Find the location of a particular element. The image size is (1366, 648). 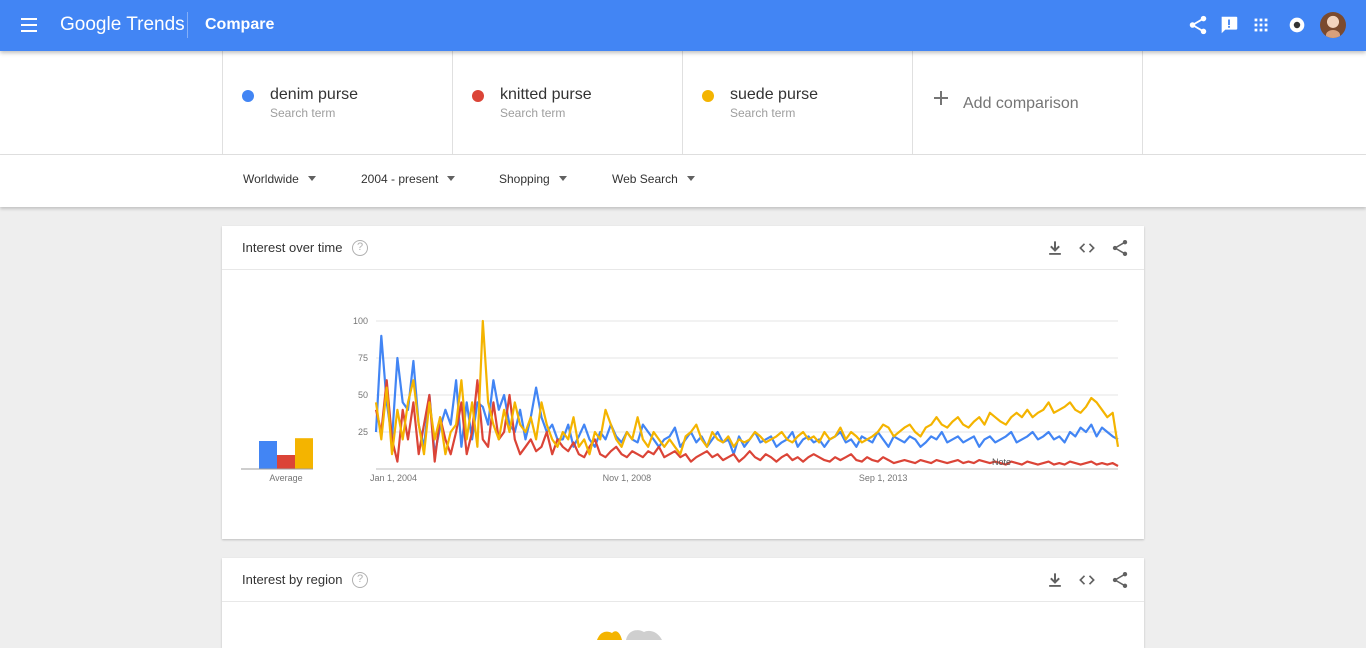

time-range-value: 2004 - present is located at coordinates (400, 179).